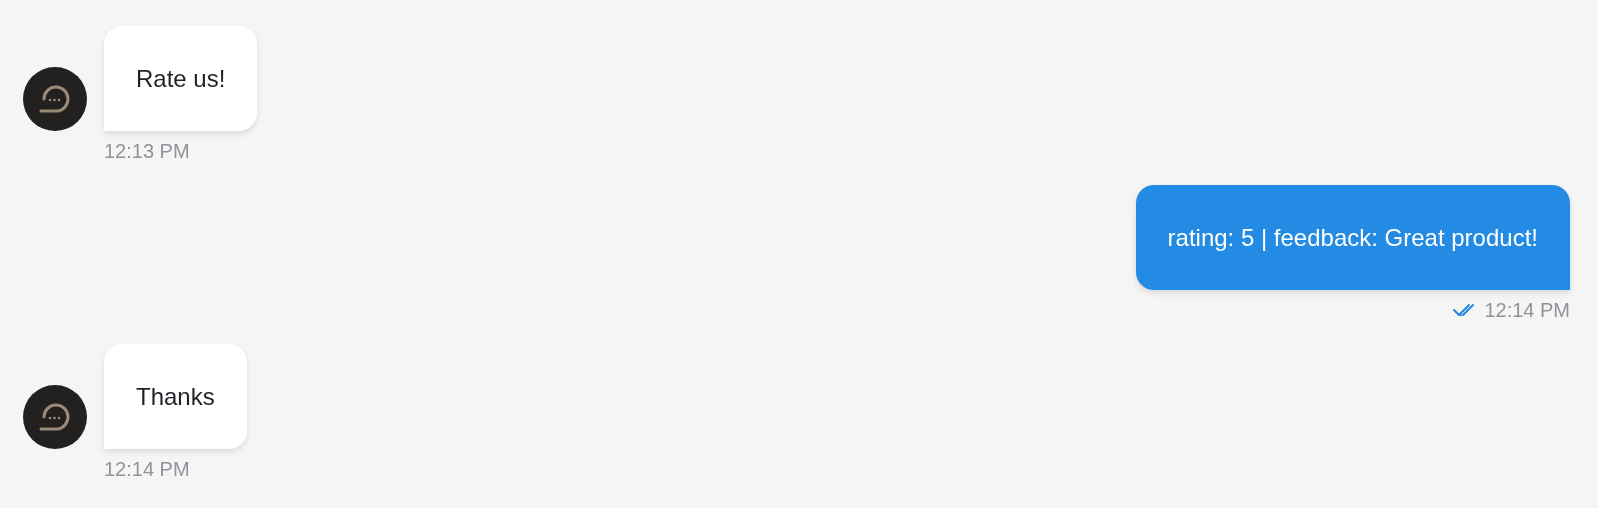 Image resolution: width=1598 pixels, height=508 pixels. Describe the element at coordinates (147, 151) in the screenshot. I see `message-time: 12:13 PM` at that location.